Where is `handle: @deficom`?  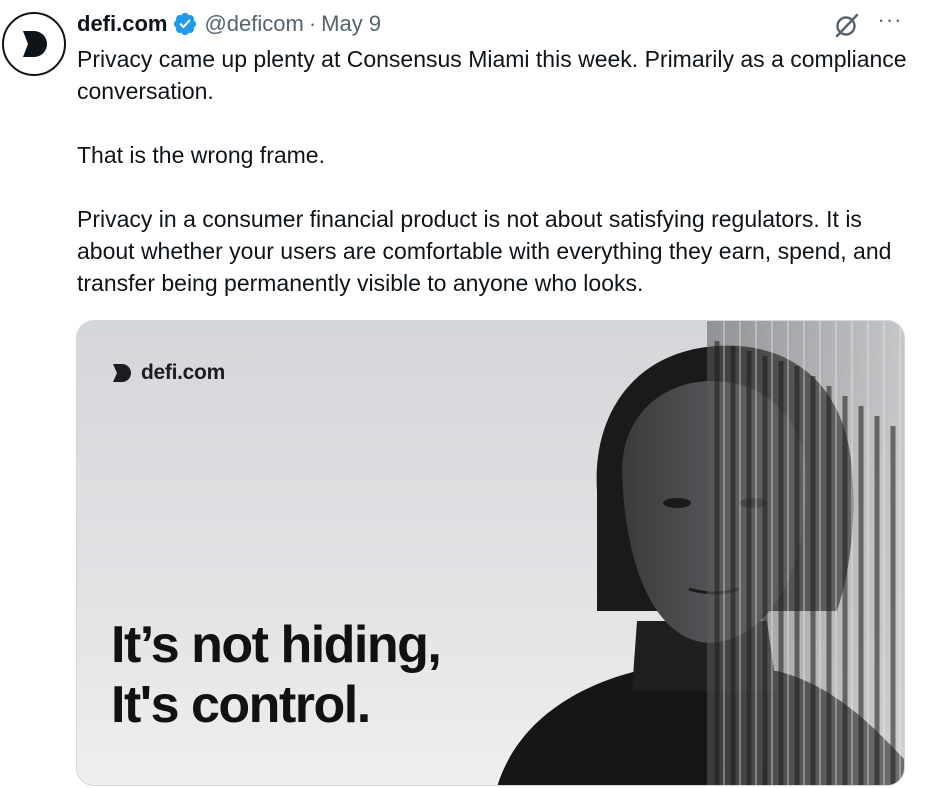
handle: @deficom is located at coordinates (253, 24).